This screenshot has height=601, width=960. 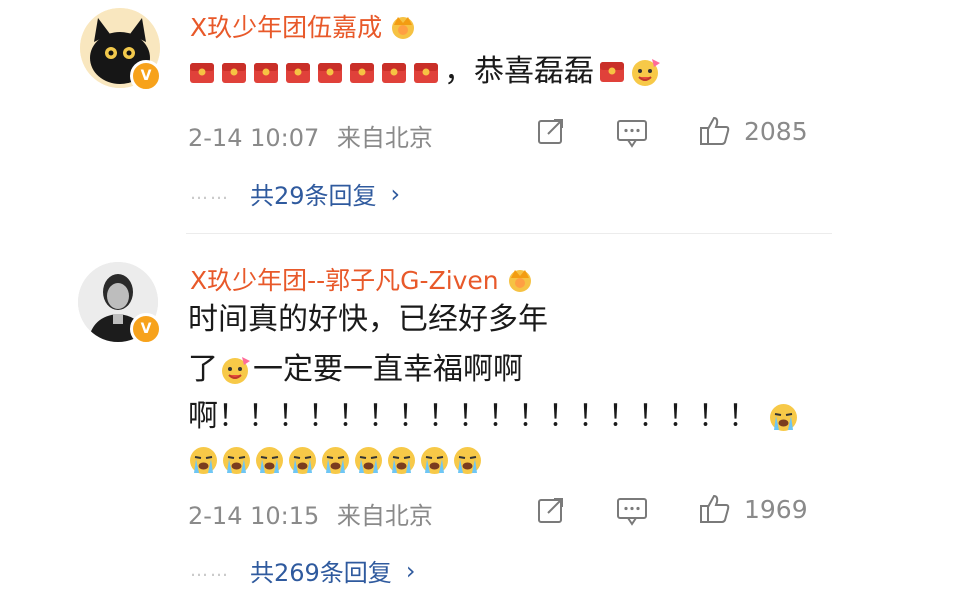 What do you see at coordinates (776, 131) in the screenshot?
I see `like-count: 2085` at bounding box center [776, 131].